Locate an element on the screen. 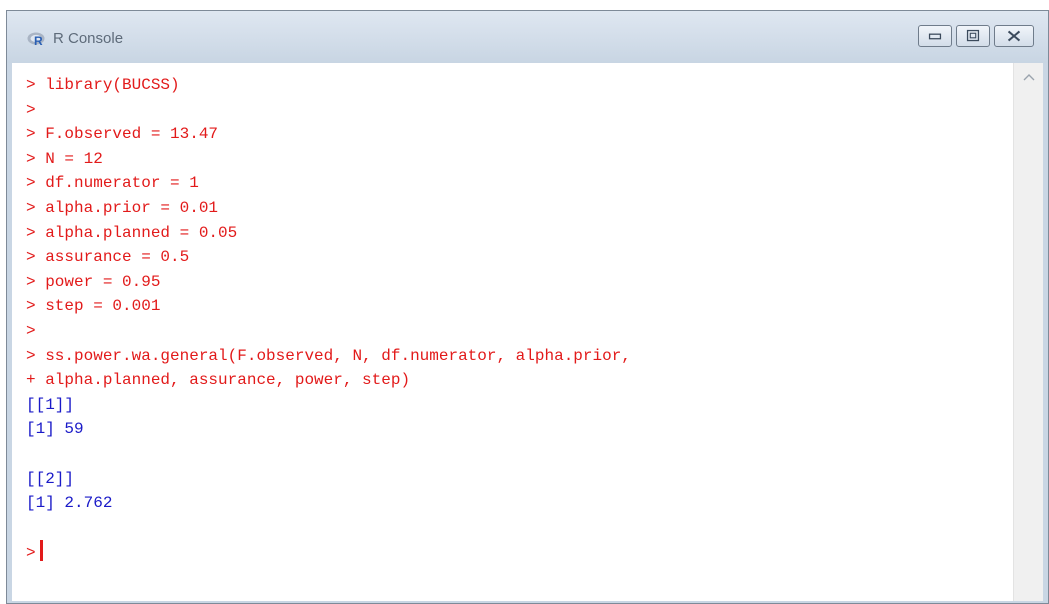 The width and height of the screenshot is (1049, 604). maximize-icon is located at coordinates (973, 35).